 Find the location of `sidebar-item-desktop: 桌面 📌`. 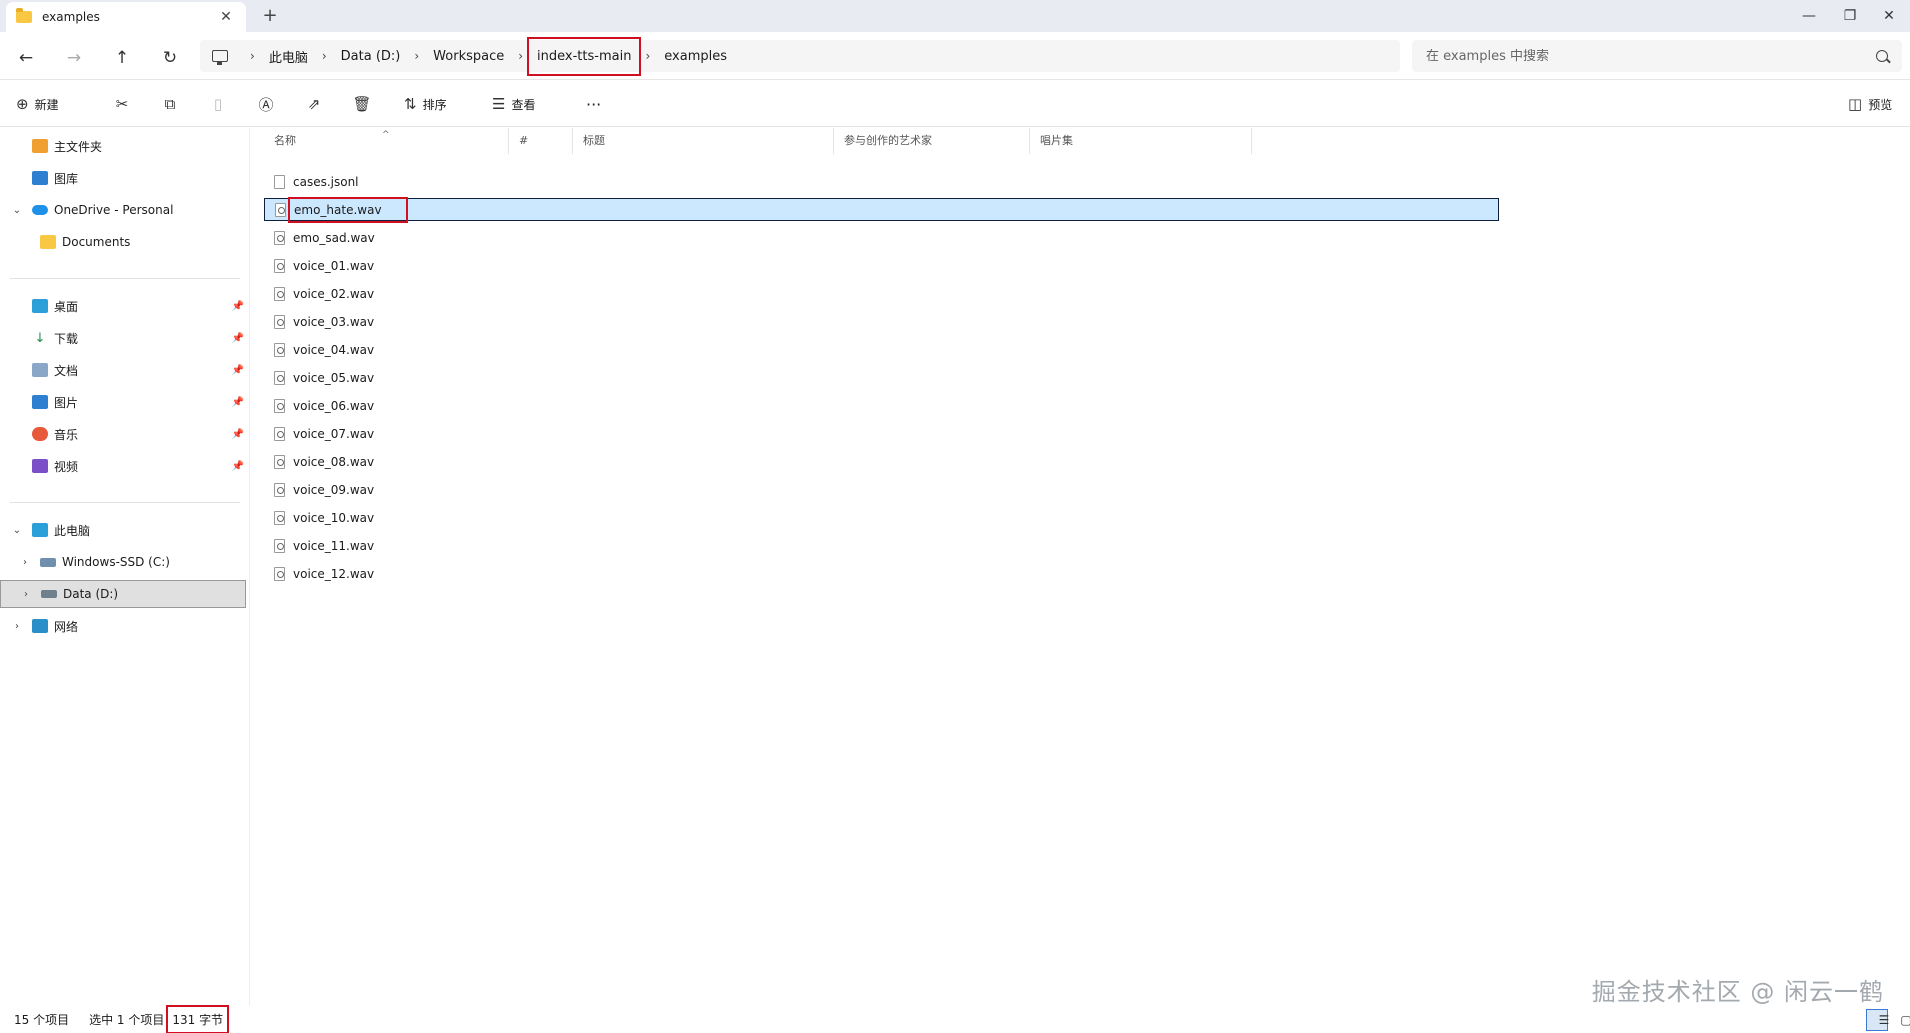

sidebar-item-desktop: 桌面 📌 is located at coordinates (123, 306).